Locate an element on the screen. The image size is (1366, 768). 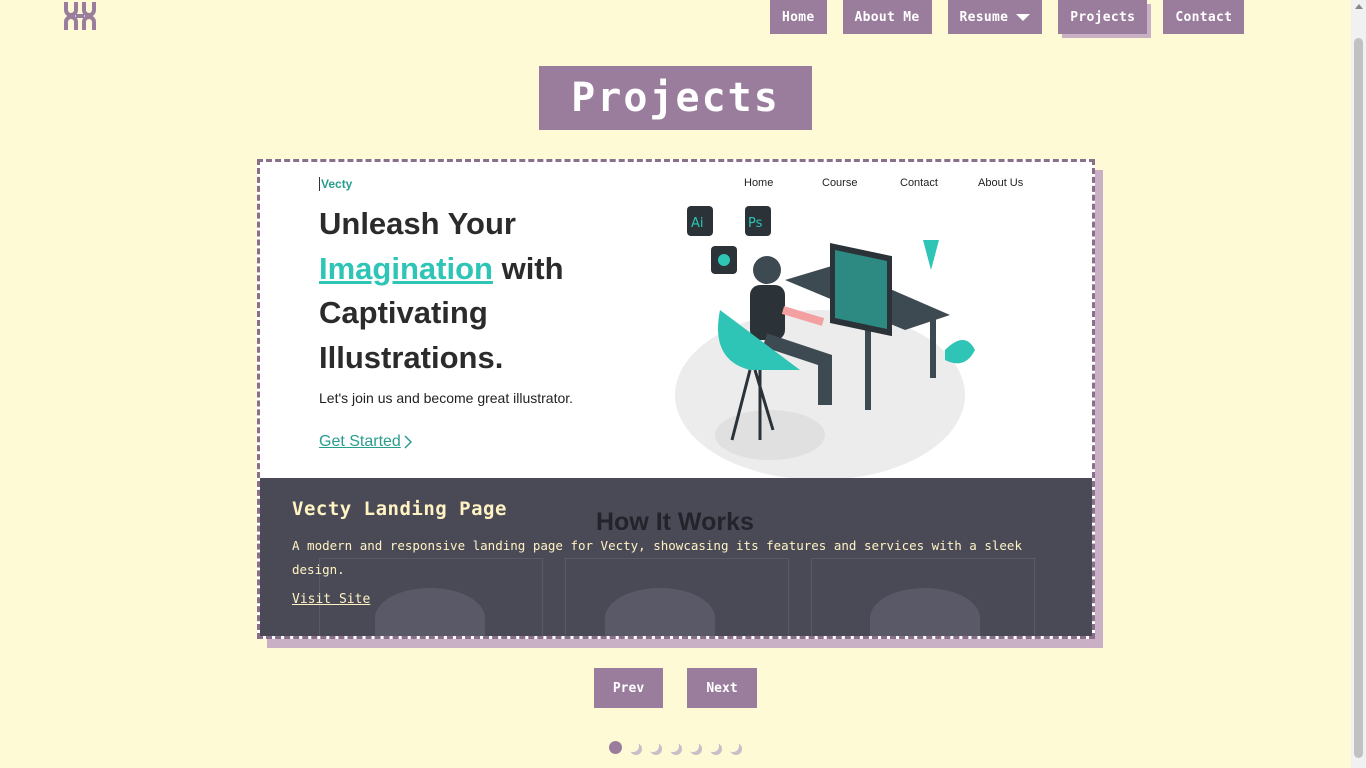
designer-illustration-icon: Ai Ps is located at coordinates (825, 343).